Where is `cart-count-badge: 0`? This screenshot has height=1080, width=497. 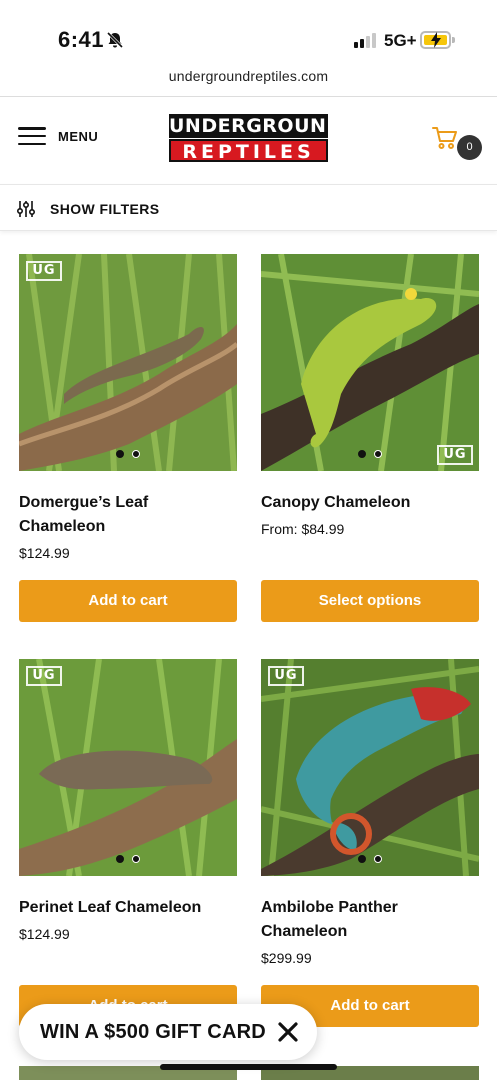
cart-count-badge: 0 is located at coordinates (469, 147).